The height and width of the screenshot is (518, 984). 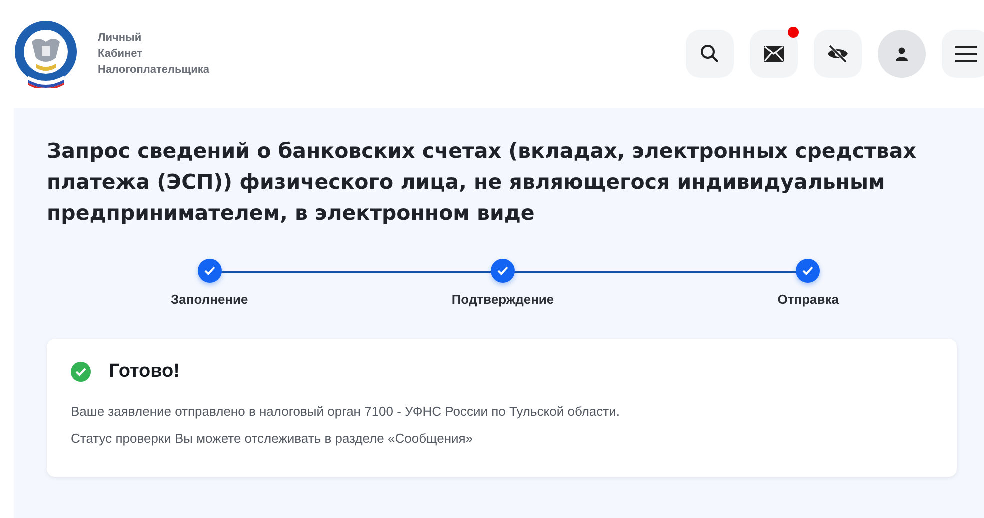 I want to click on menu-icon, so click(x=966, y=54).